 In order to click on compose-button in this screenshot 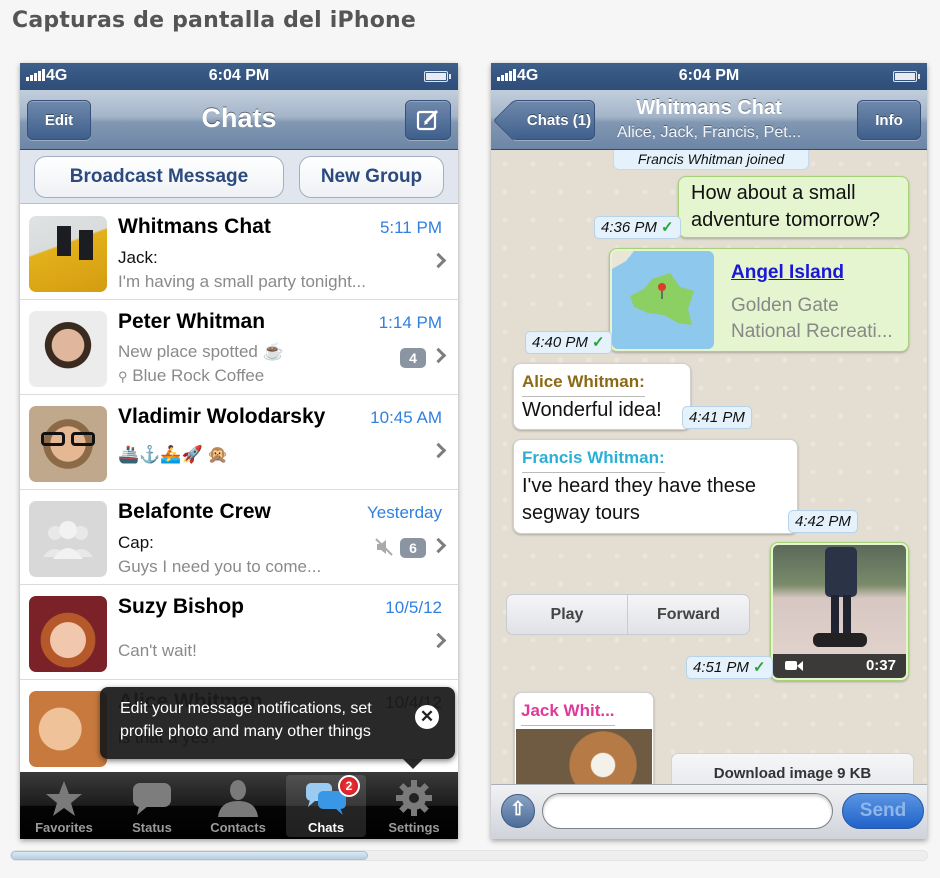, I will do `click(428, 120)`.